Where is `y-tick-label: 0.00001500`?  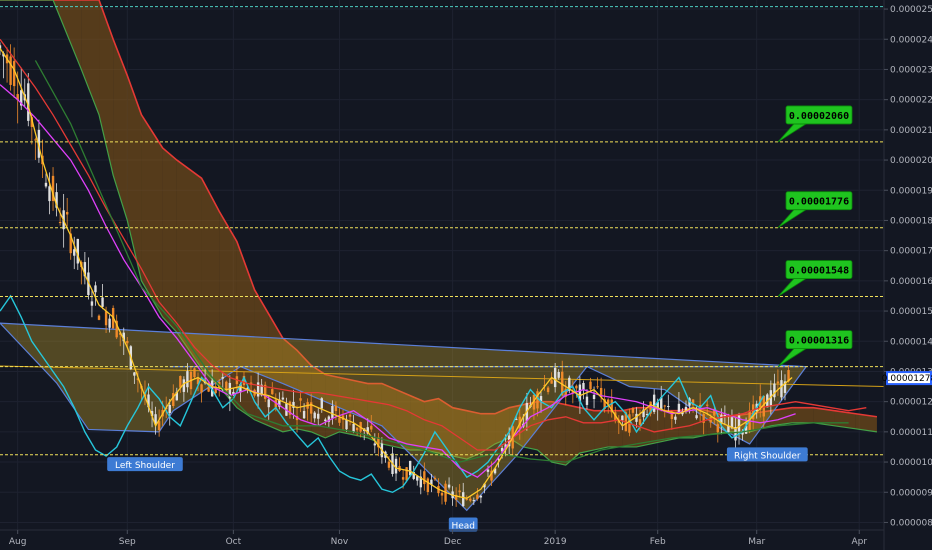
y-tick-label: 0.00001500 is located at coordinates (911, 312).